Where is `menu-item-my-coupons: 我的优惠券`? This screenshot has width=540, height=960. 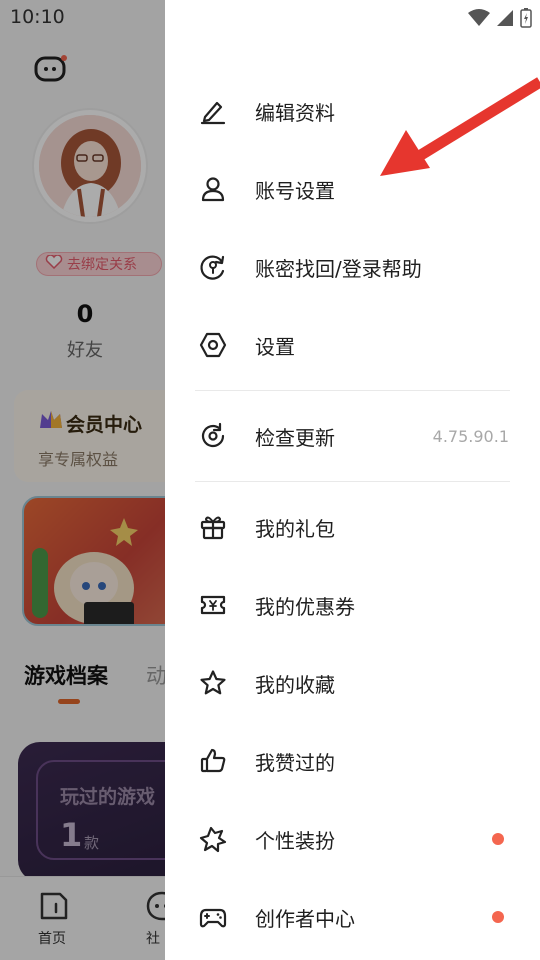
menu-item-my-coupons: 我的优惠券 is located at coordinates (352, 605).